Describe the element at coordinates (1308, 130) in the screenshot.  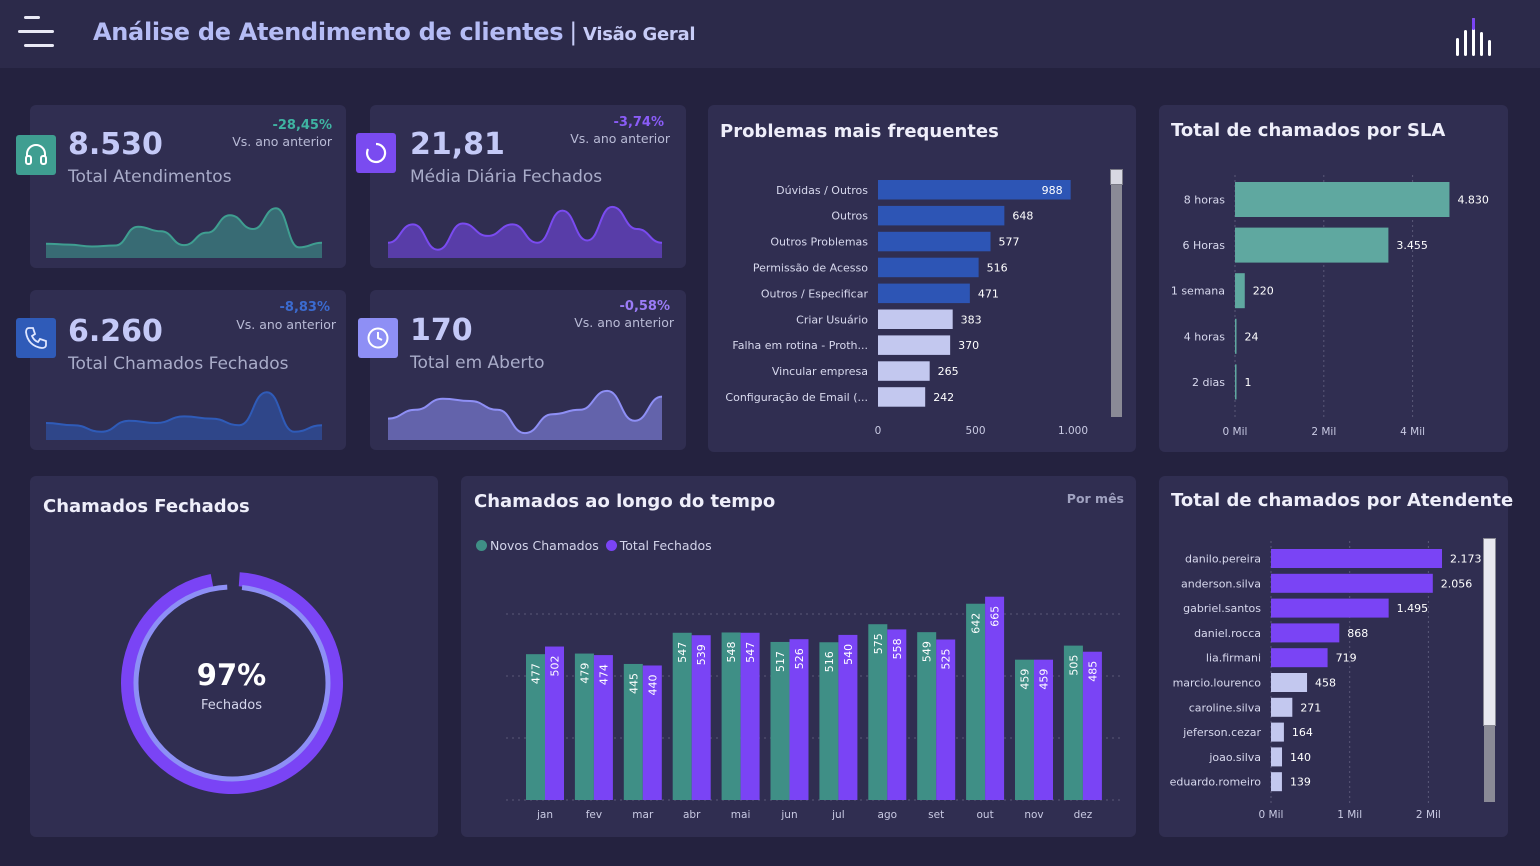
I see `sla-title: Total de chamados por SLA` at that location.